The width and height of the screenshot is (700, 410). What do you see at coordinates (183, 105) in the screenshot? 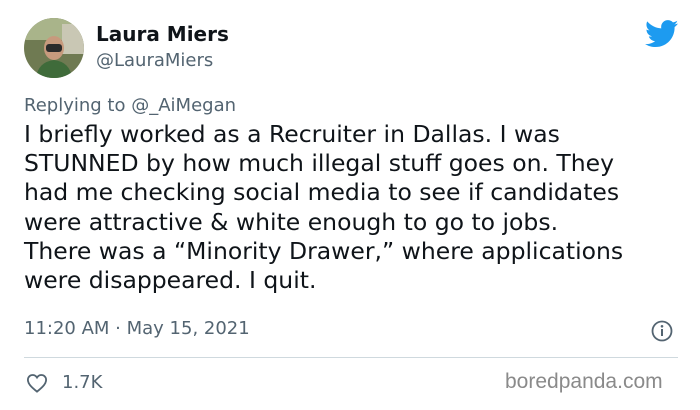
I see `replying-handle-link: @_AiMegan` at bounding box center [183, 105].